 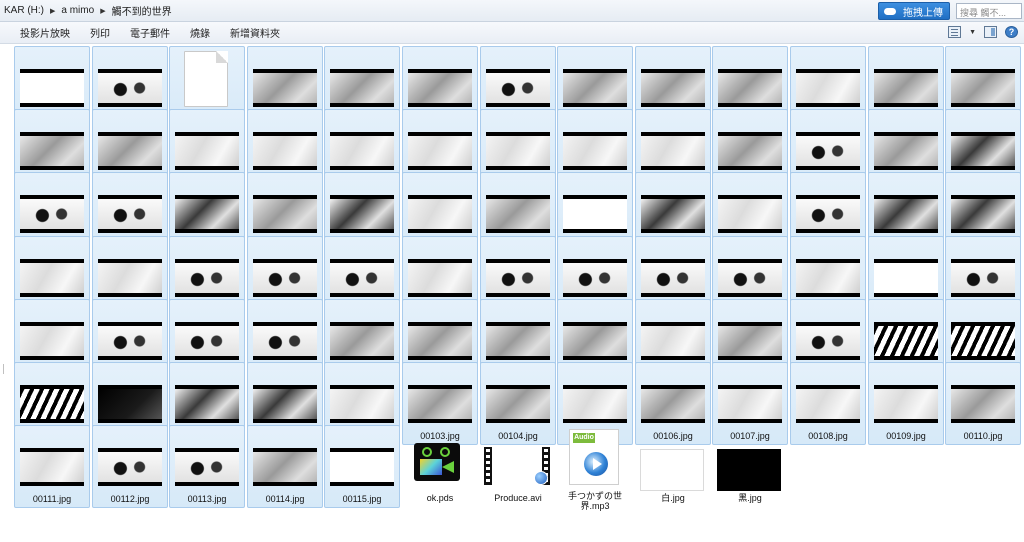 I want to click on file-item: Produce.avi, so click(x=518, y=466).